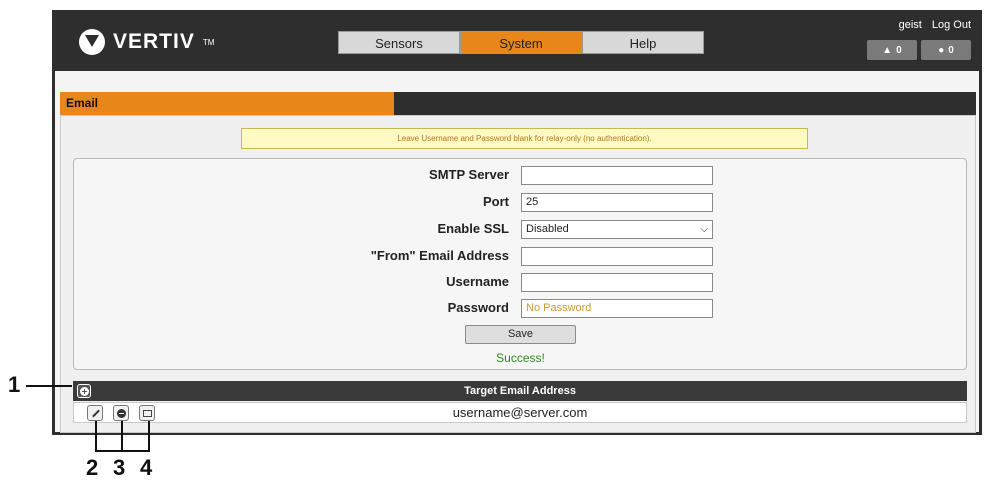  Describe the element at coordinates (399, 42) in the screenshot. I see `tab-sensors: Sensors` at that location.